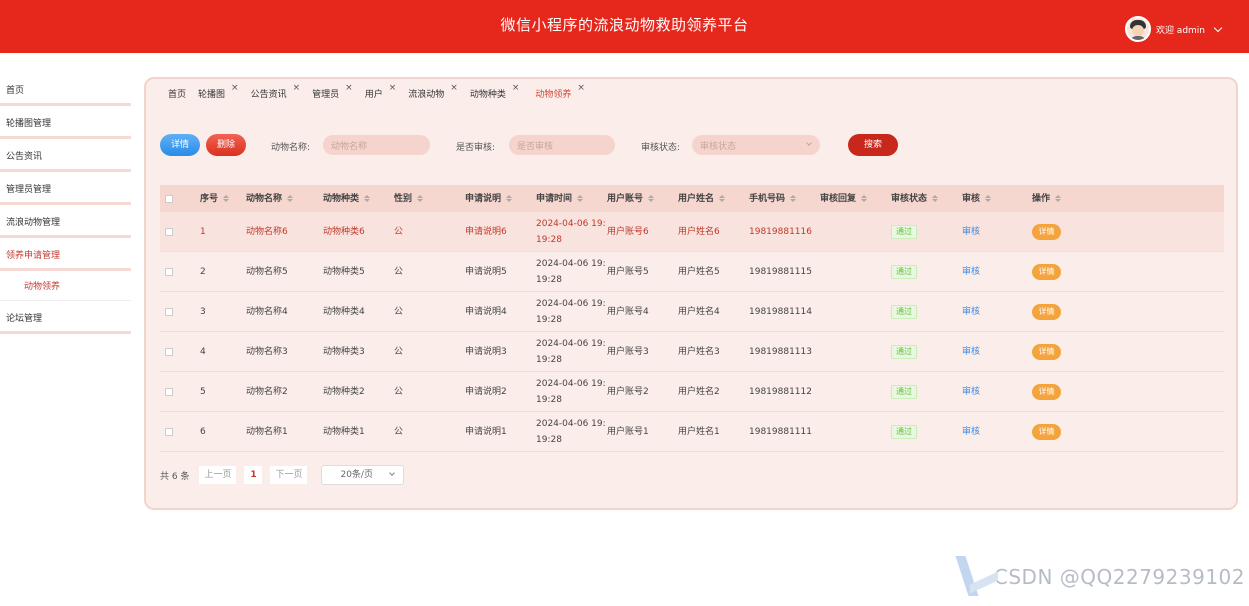 The width and height of the screenshot is (1249, 606). What do you see at coordinates (926, 199) in the screenshot?
I see `col-header: 审核状态` at bounding box center [926, 199].